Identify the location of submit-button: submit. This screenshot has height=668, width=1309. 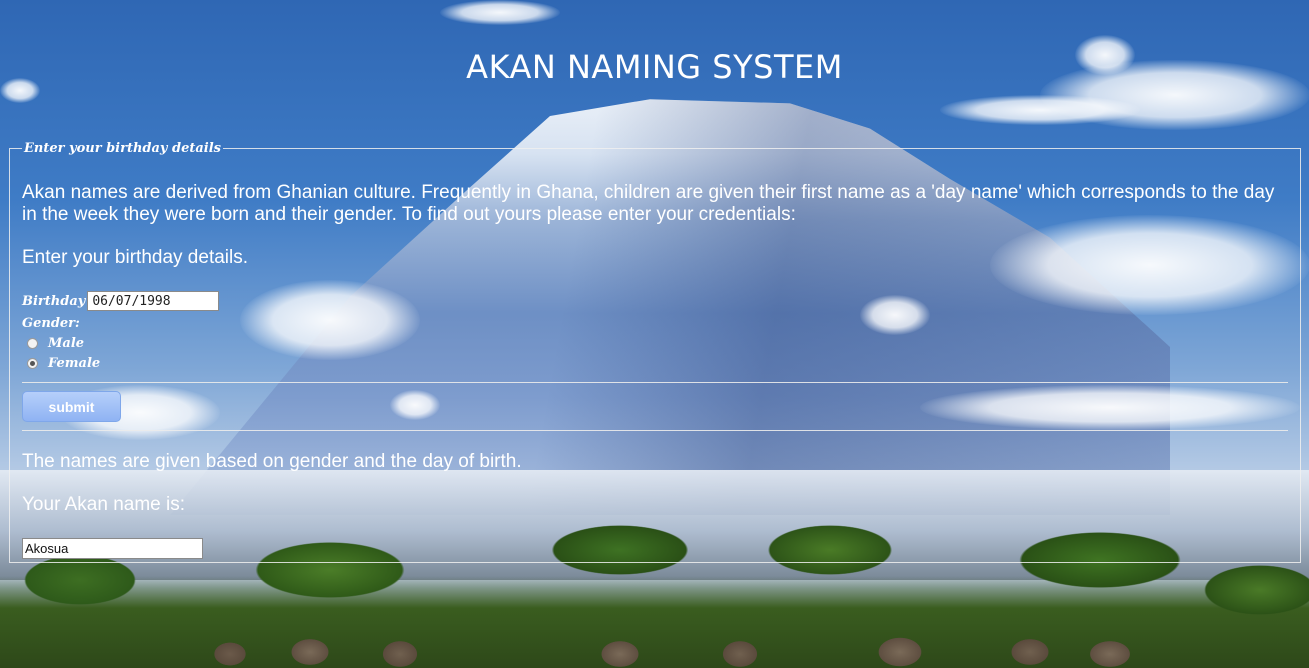
(71, 406).